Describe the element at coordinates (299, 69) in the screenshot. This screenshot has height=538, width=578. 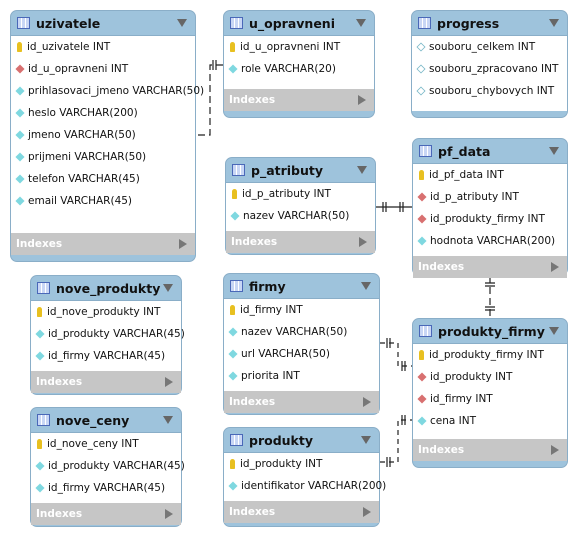
I see `column-row: role VARCHAR(20)` at that location.